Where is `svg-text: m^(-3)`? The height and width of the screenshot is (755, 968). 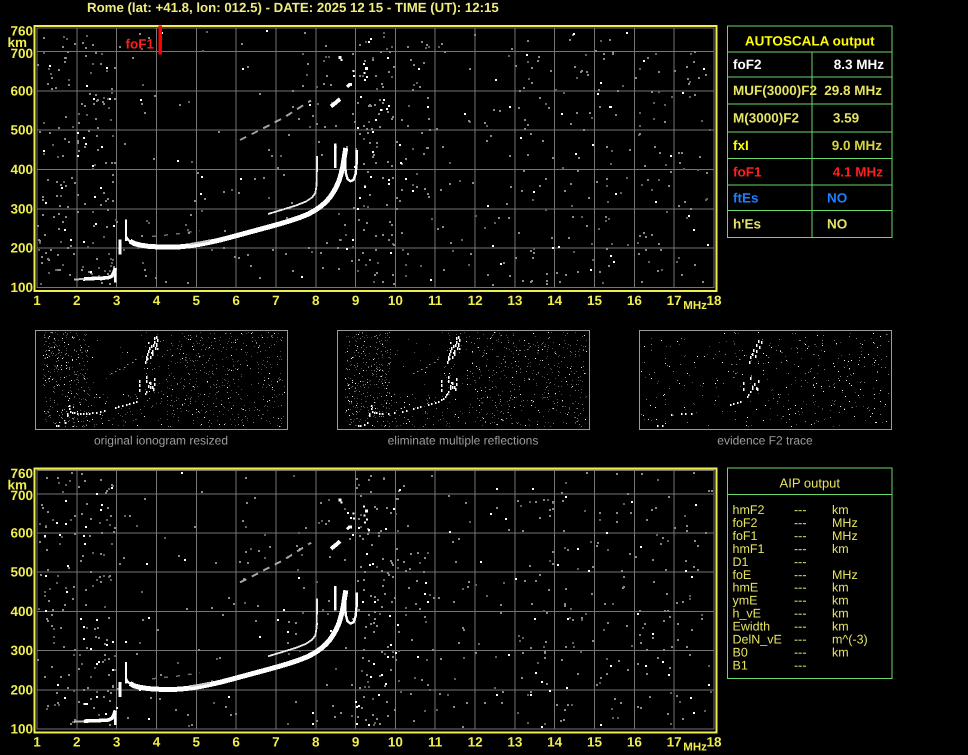 svg-text: m^(-3) is located at coordinates (850, 640).